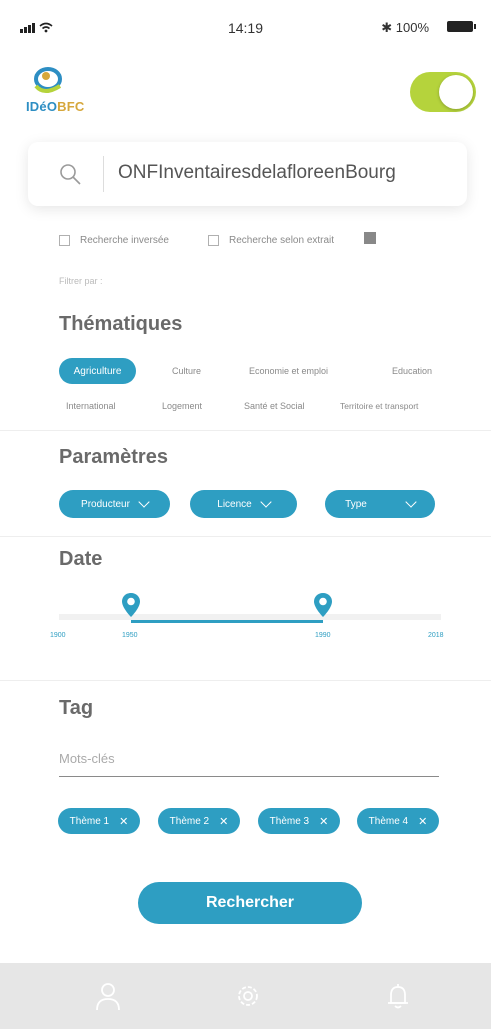  I want to click on image-icon, so click(370, 238).